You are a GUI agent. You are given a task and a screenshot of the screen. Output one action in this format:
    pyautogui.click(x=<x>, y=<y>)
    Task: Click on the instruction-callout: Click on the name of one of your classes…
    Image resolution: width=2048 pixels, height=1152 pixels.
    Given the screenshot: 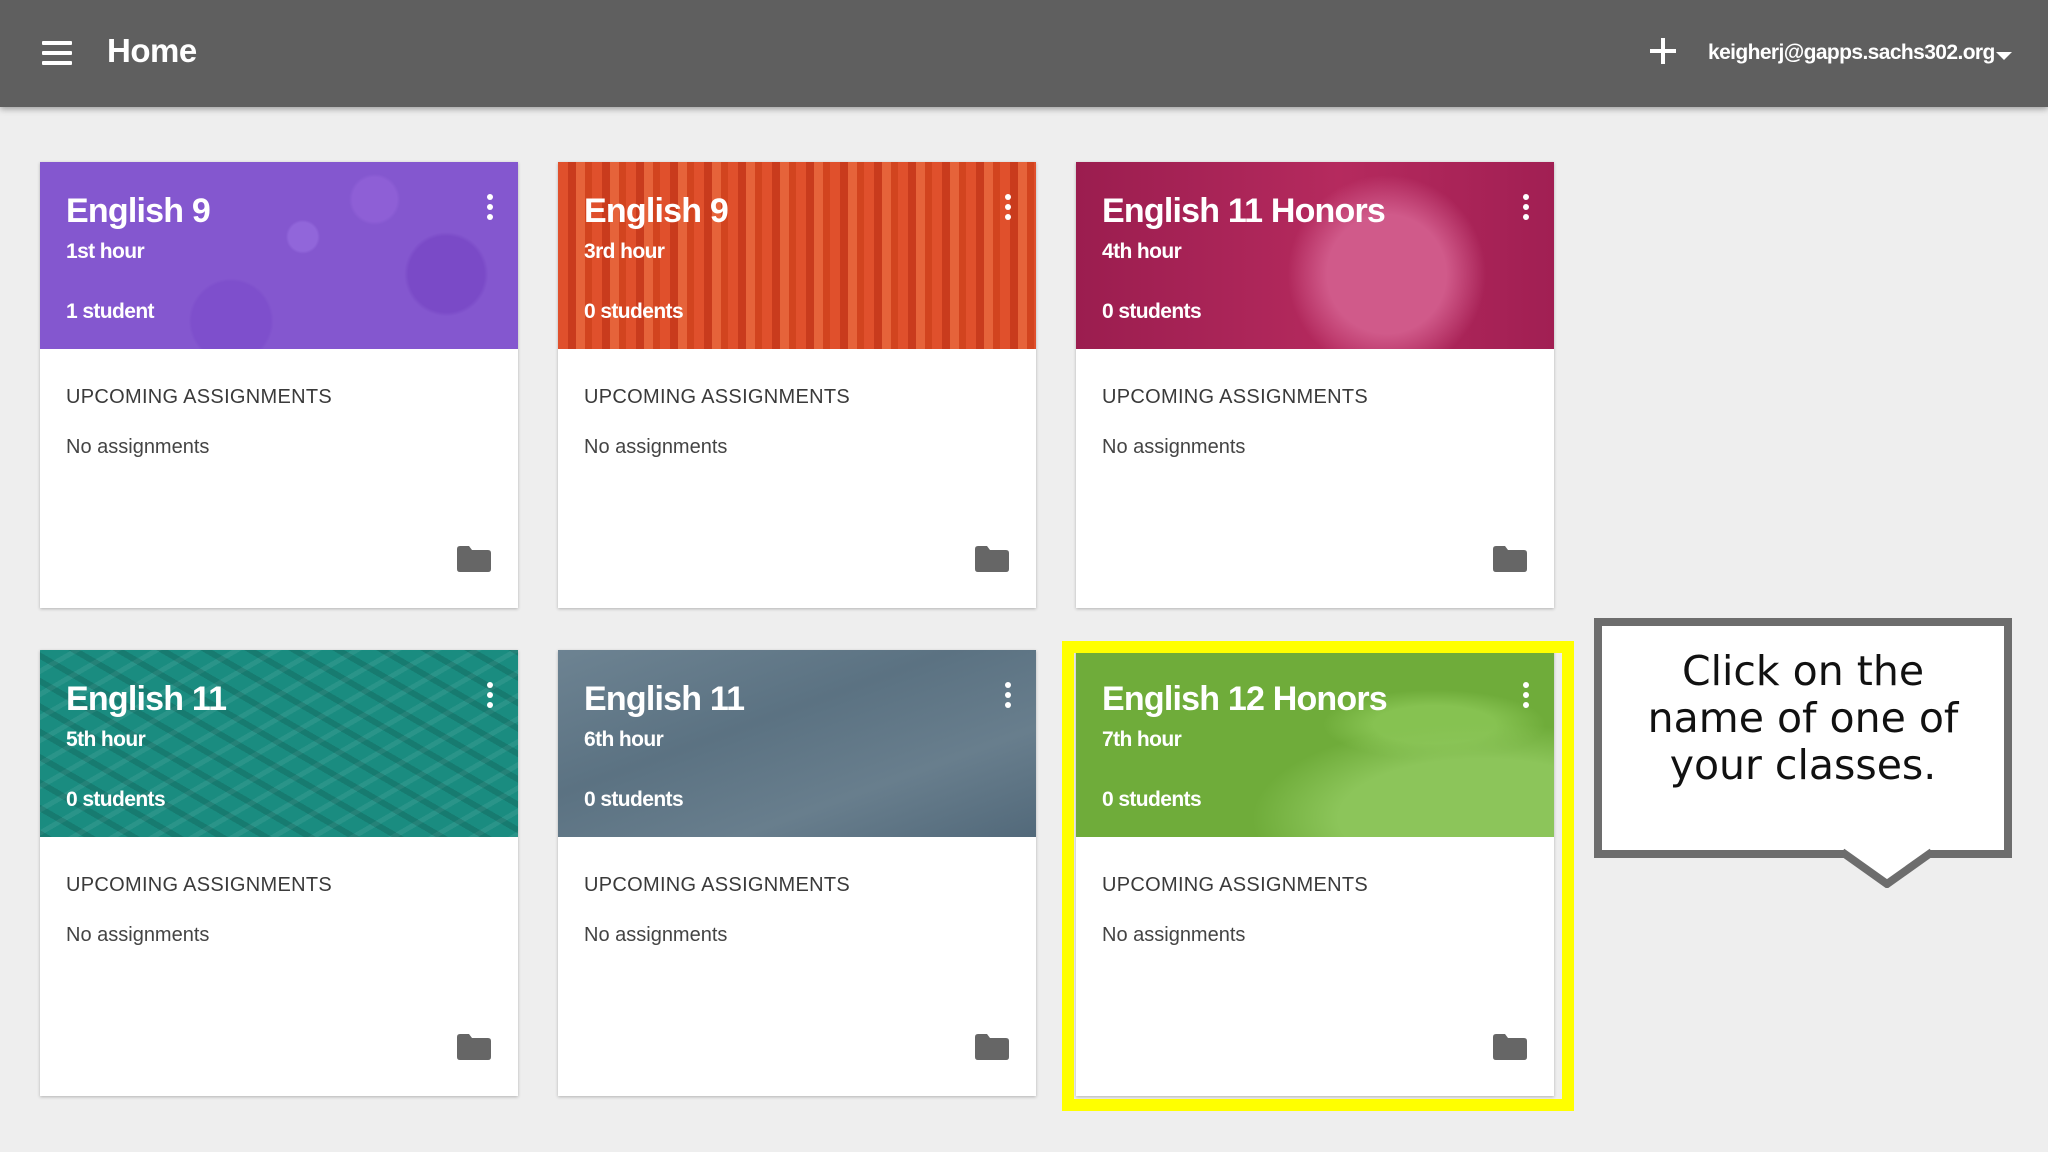 What is the action you would take?
    pyautogui.click(x=1803, y=738)
    